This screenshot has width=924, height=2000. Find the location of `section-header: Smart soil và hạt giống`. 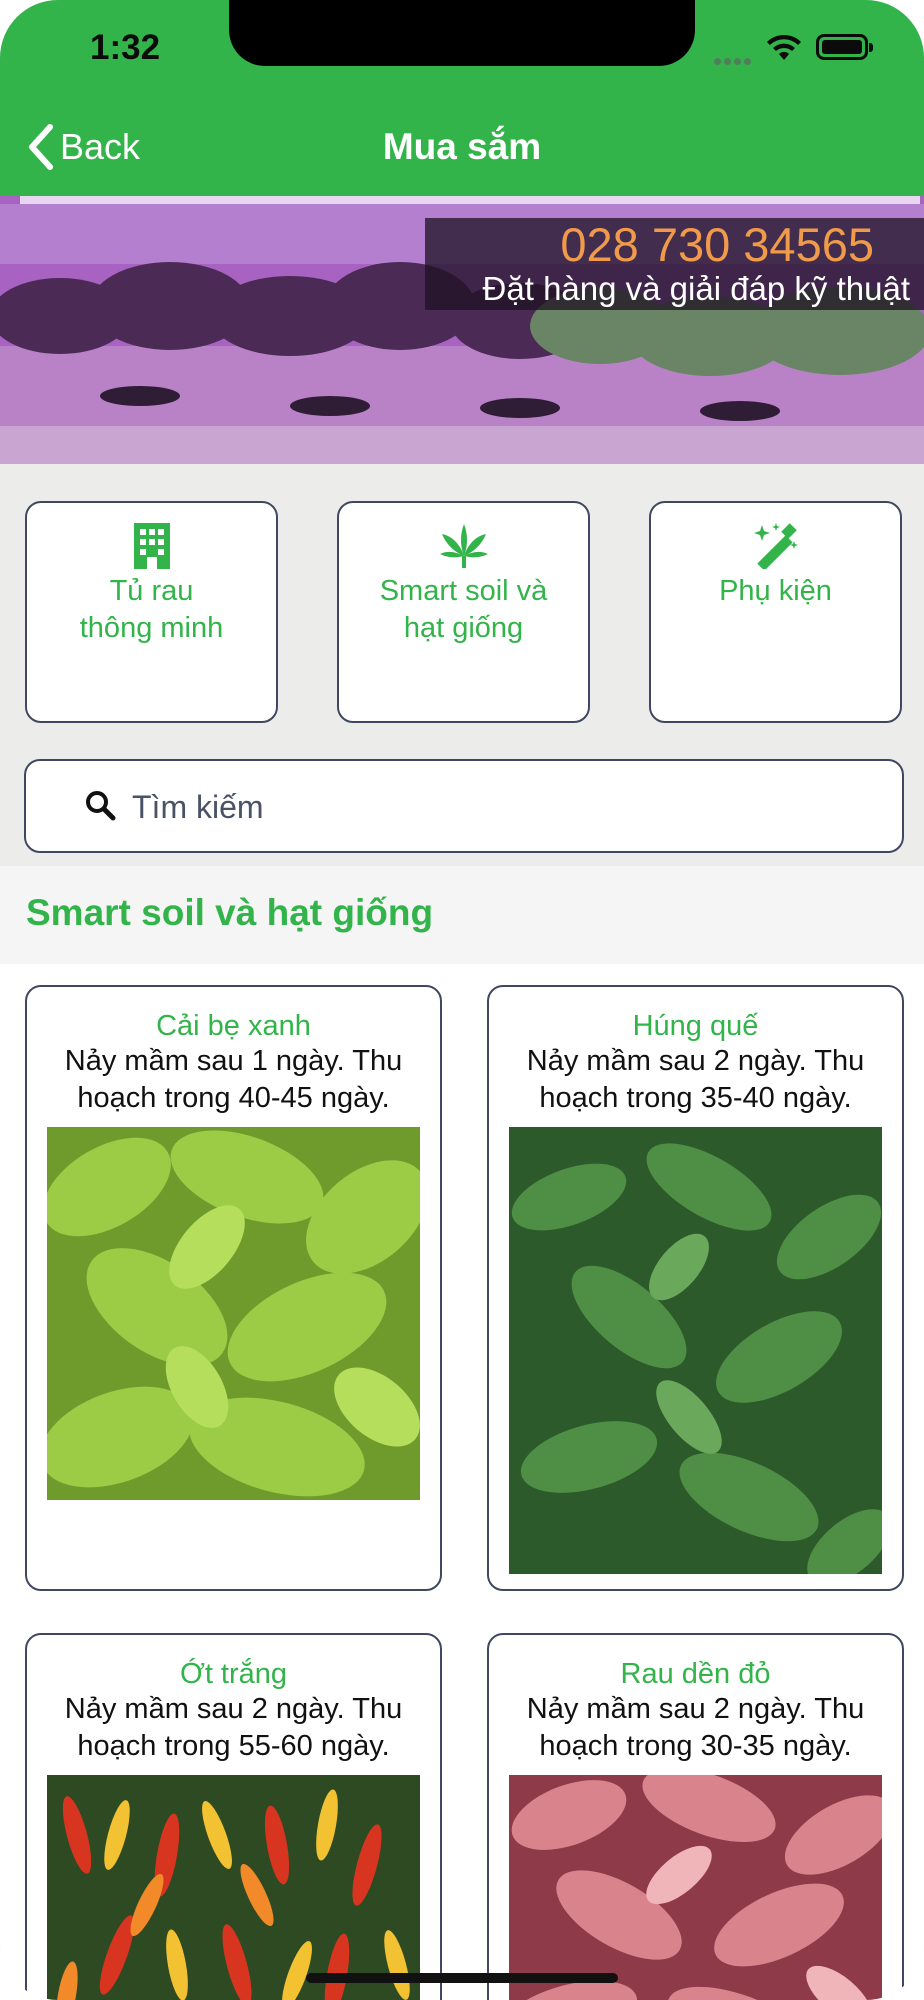

section-header: Smart soil và hạt giống is located at coordinates (462, 915).